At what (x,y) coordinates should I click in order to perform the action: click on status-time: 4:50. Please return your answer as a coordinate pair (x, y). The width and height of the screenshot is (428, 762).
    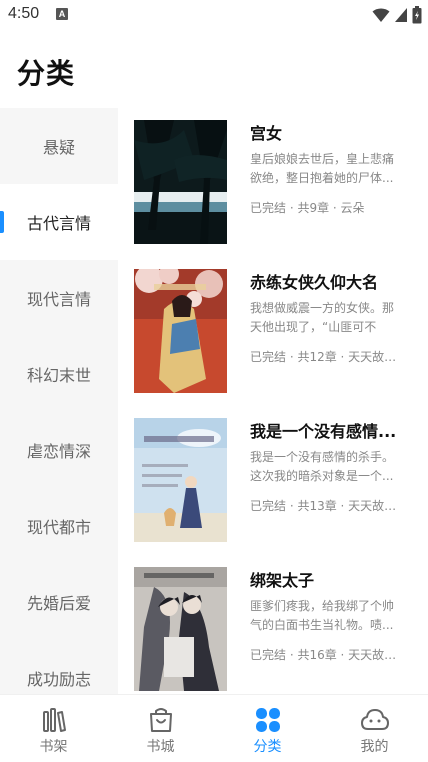
    Looking at the image, I should click on (24, 13).